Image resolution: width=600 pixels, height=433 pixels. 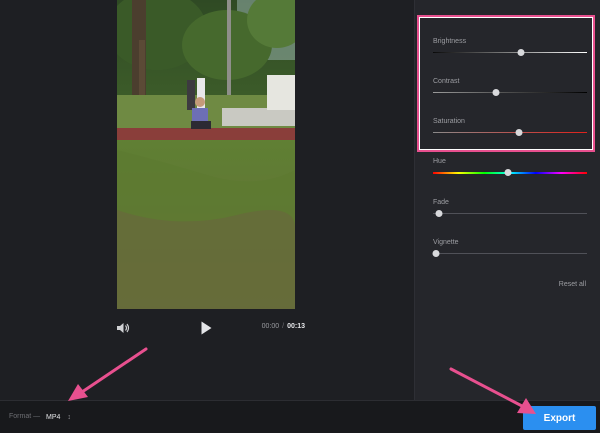 What do you see at coordinates (519, 132) in the screenshot?
I see `saturation-slider-handle` at bounding box center [519, 132].